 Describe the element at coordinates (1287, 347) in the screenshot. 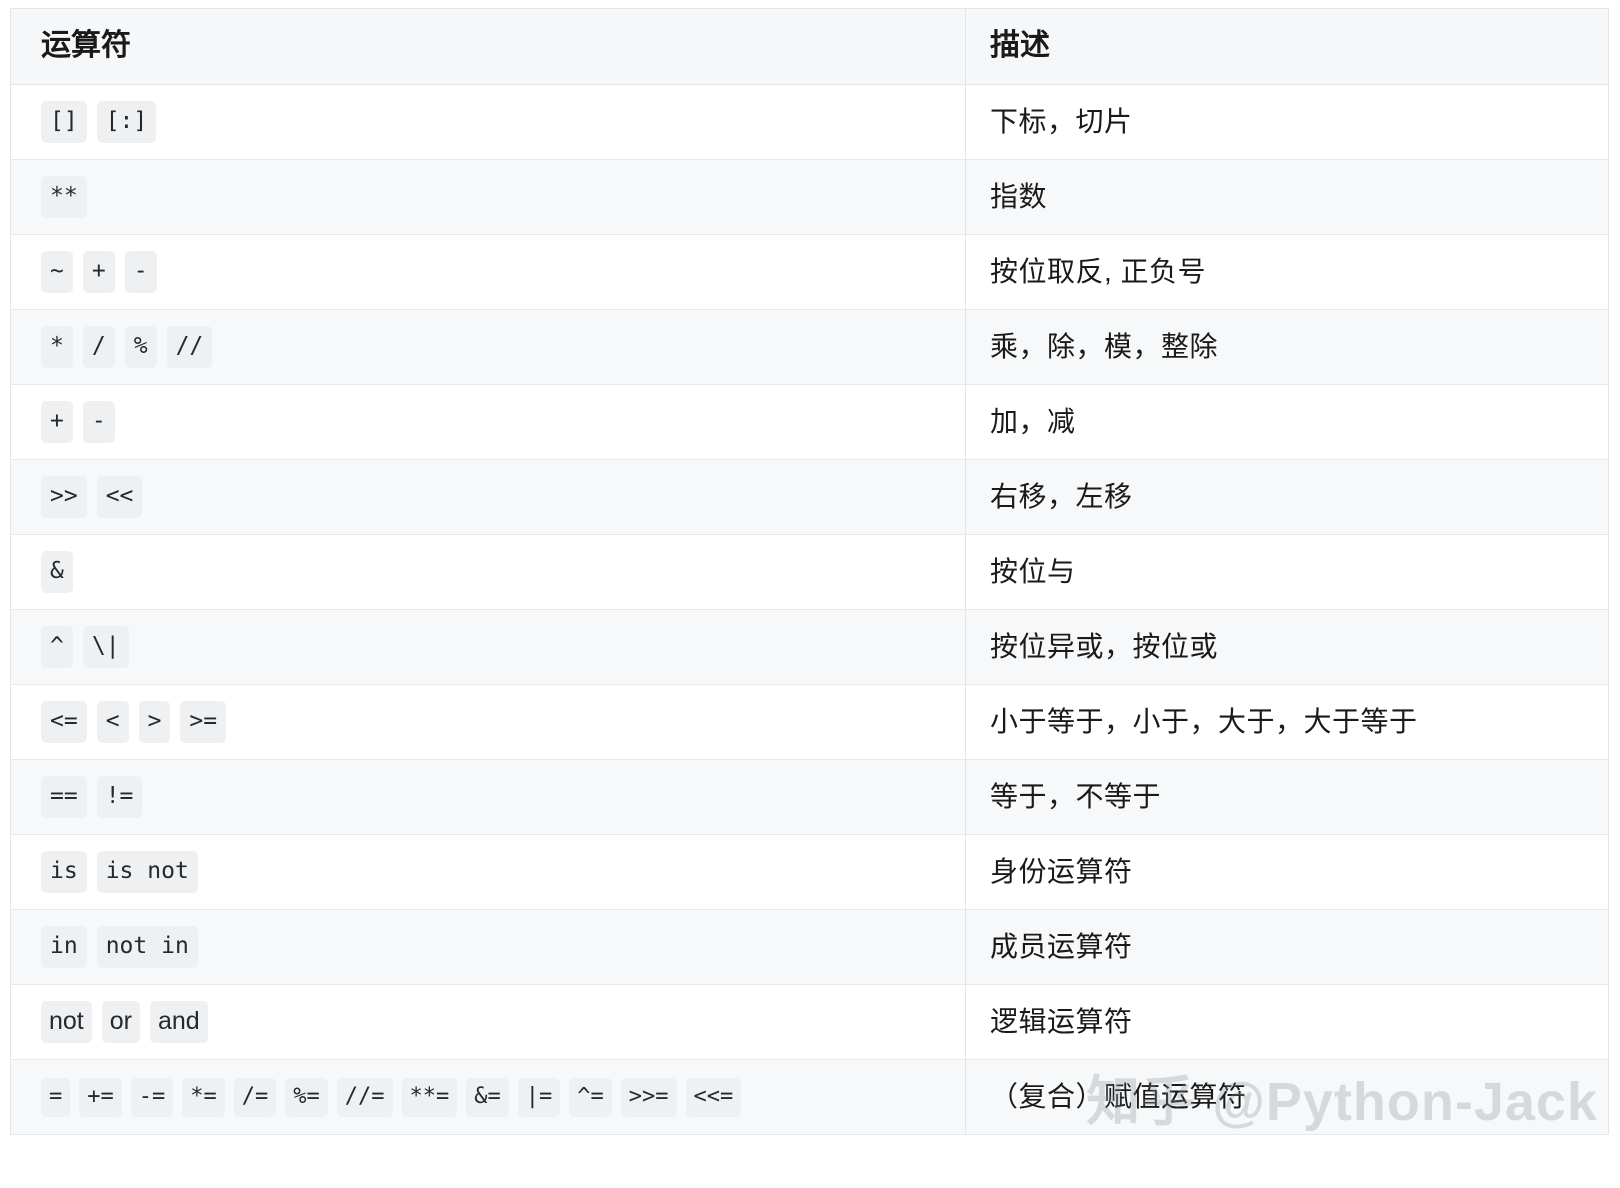

I see `description-cell: 乘，除，模，整除` at that location.